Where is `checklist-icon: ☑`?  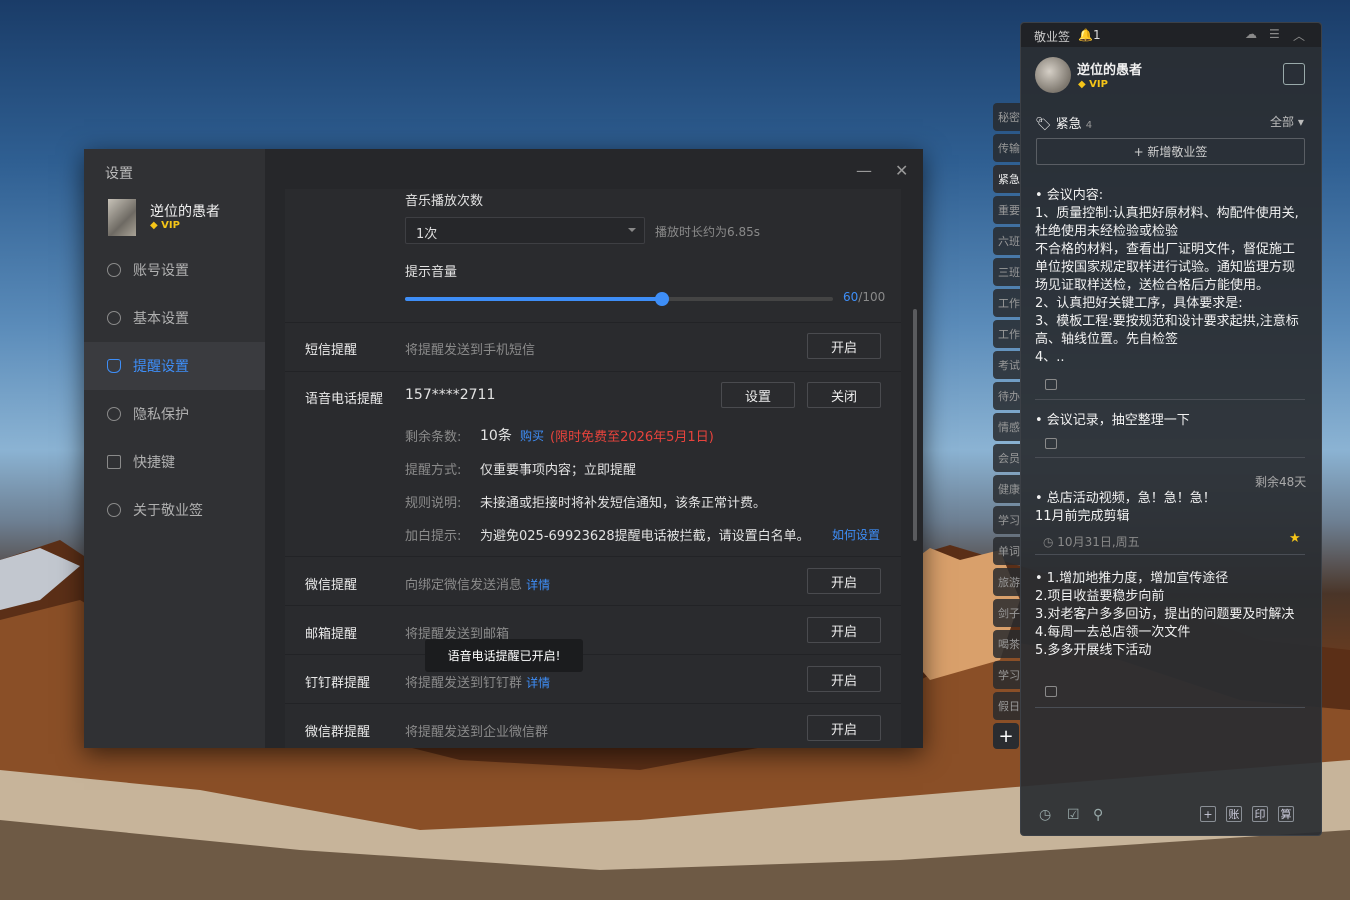 checklist-icon: ☑ is located at coordinates (1073, 815).